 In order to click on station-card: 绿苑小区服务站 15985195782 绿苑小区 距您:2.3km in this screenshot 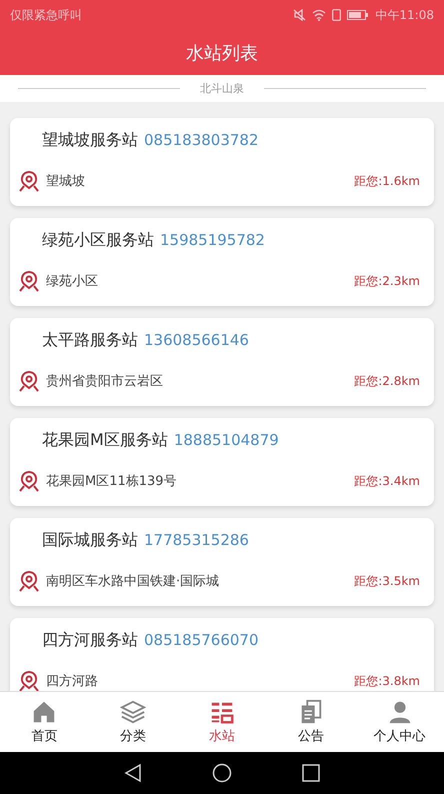, I will do `click(222, 262)`.